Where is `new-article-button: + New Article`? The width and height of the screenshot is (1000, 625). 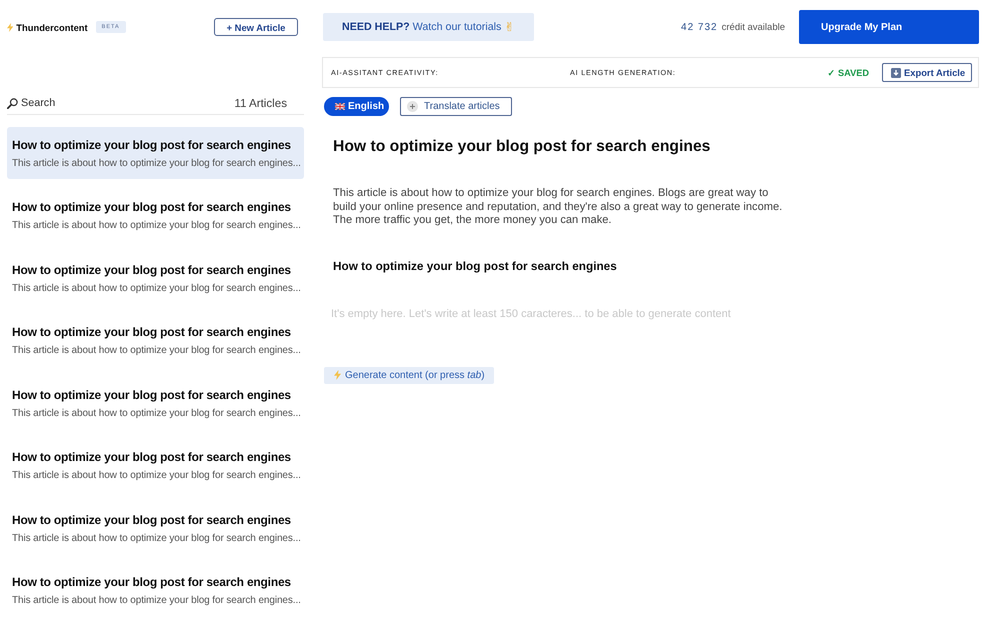
new-article-button: + New Article is located at coordinates (256, 27).